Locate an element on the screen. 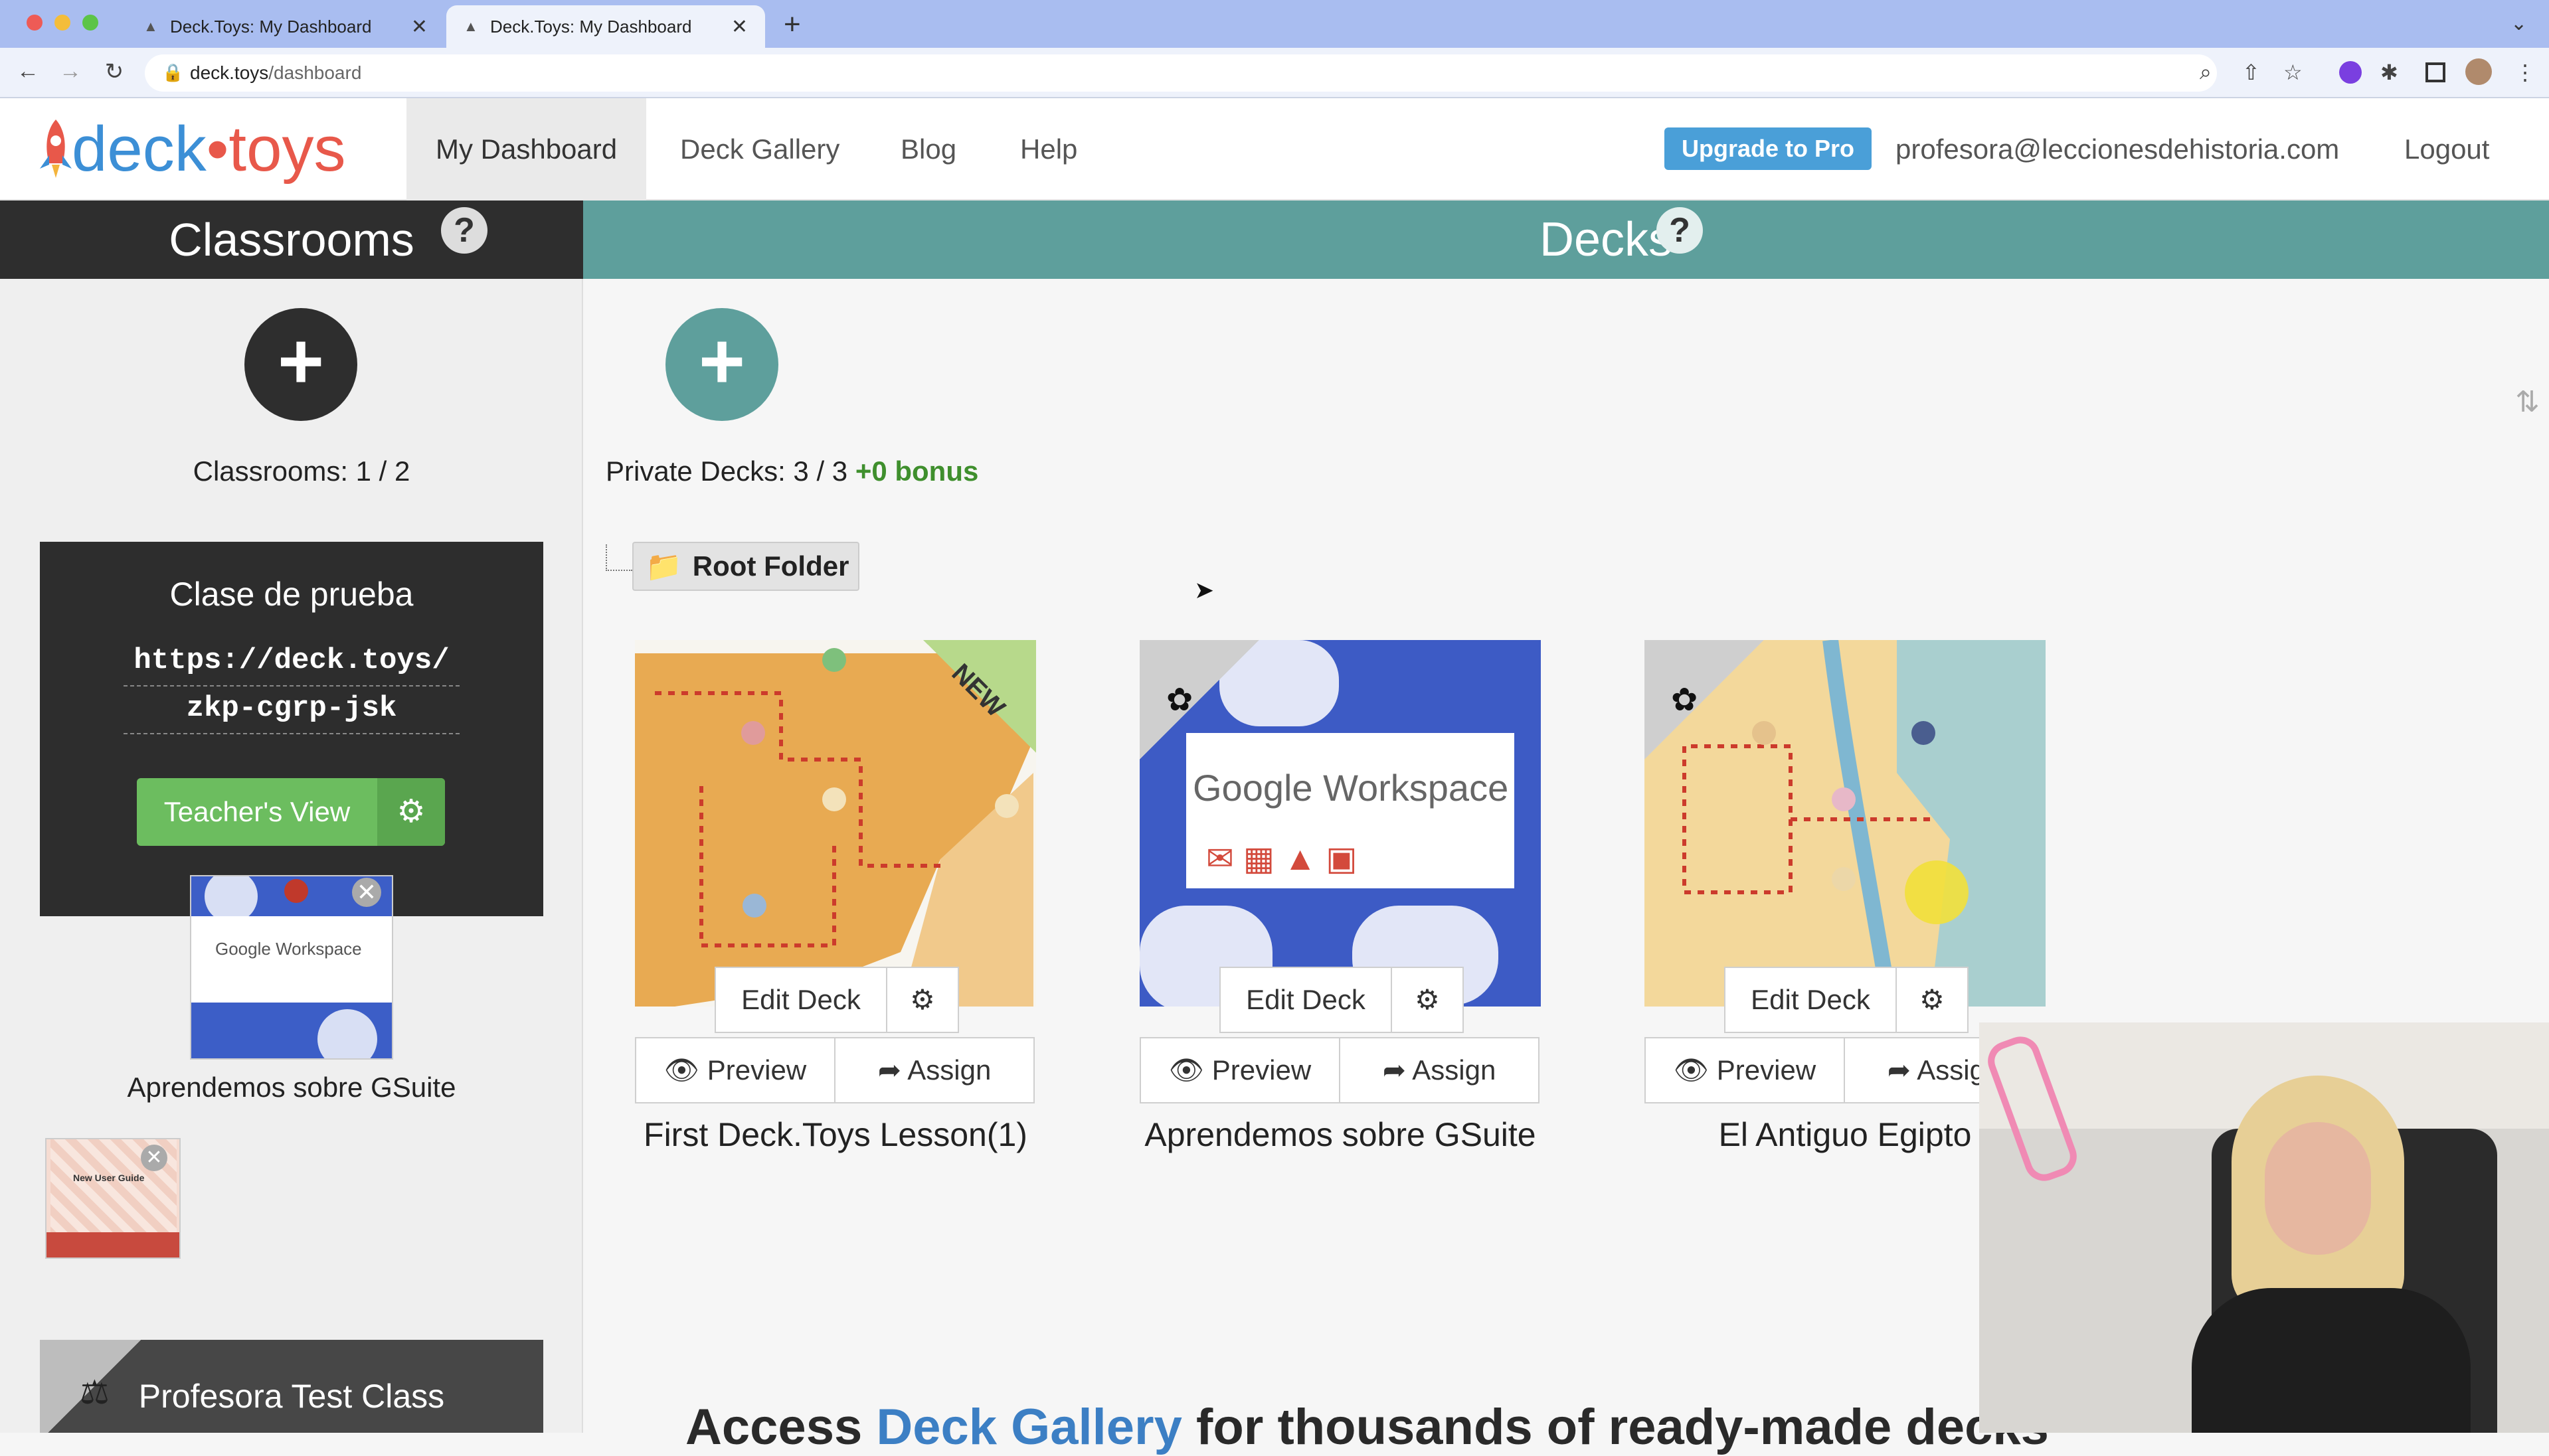  decks-title: Decks is located at coordinates (1605, 239).